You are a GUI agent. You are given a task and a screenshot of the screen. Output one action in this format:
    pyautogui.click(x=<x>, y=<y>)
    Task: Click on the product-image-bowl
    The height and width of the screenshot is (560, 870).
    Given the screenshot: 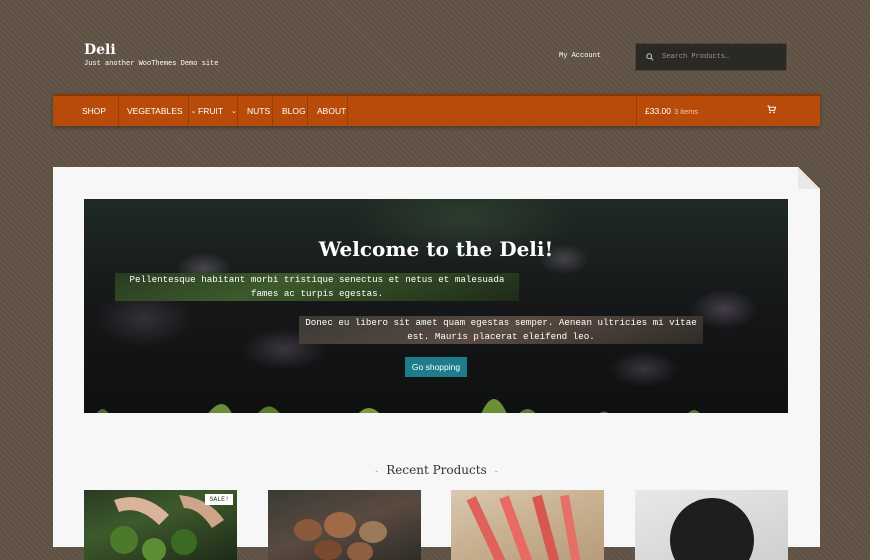 What is the action you would take?
    pyautogui.click(x=712, y=529)
    